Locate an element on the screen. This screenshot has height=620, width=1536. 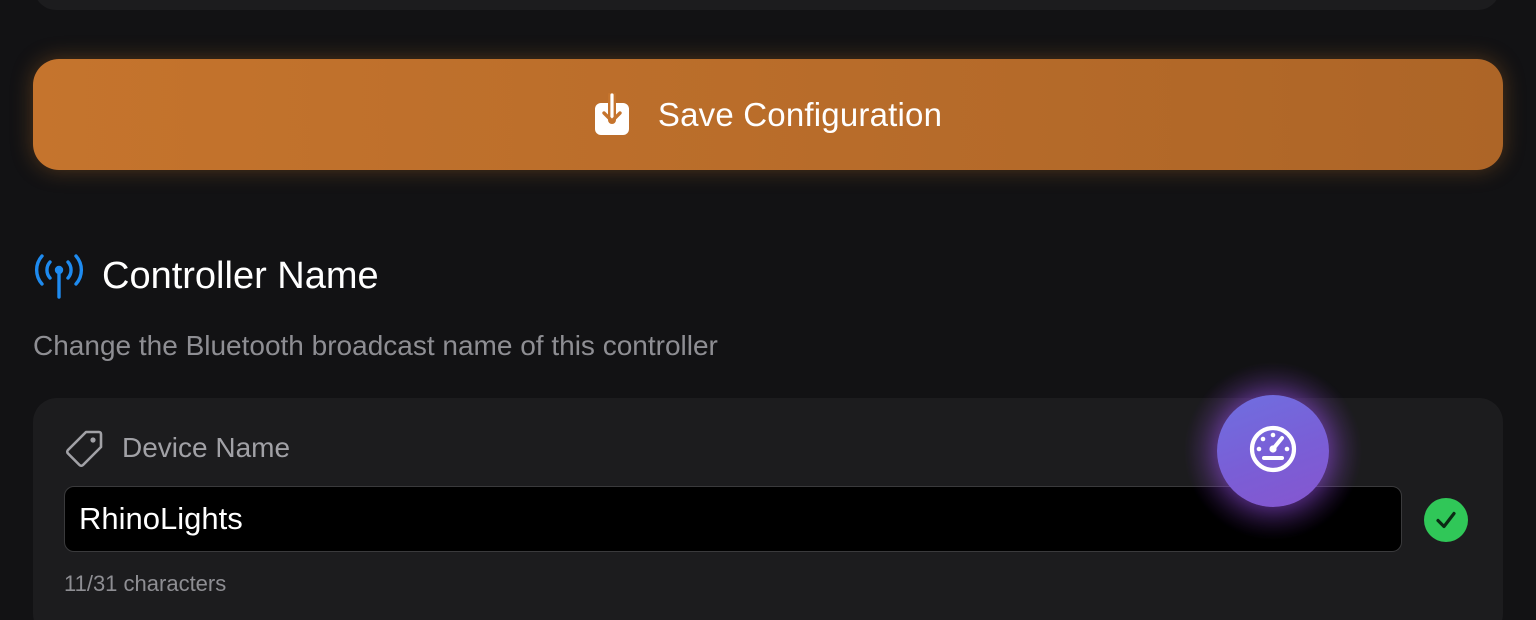
speedometer-icon is located at coordinates (1273, 451).